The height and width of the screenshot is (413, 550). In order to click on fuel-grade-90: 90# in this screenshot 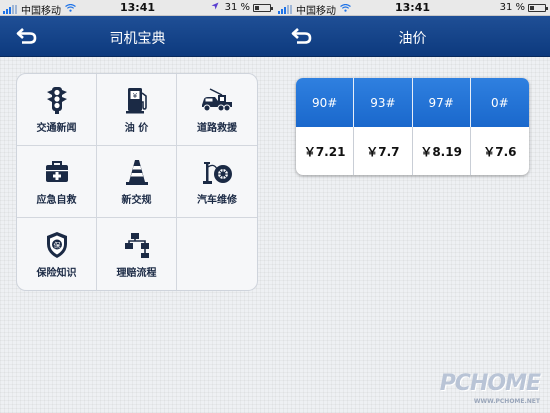, I will do `click(325, 102)`.